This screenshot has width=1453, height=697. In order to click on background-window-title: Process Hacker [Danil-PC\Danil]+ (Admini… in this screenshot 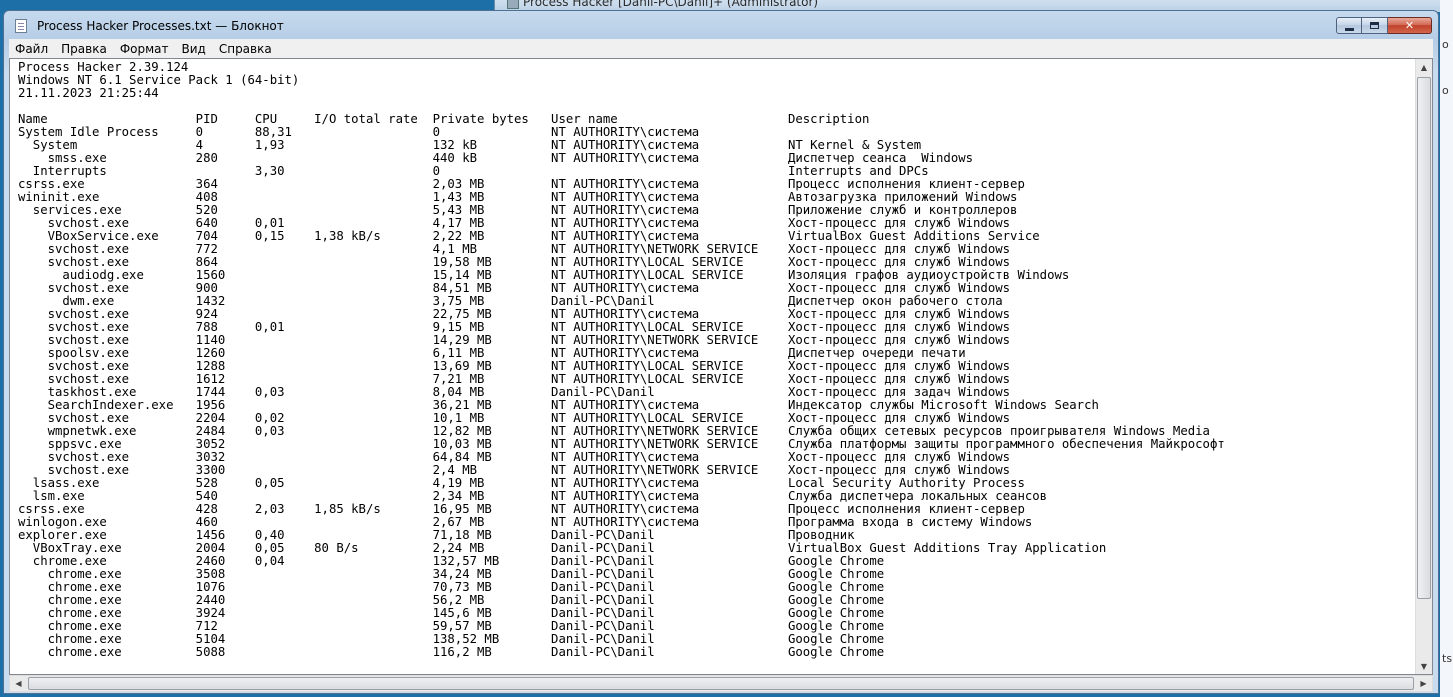, I will do `click(671, 4)`.